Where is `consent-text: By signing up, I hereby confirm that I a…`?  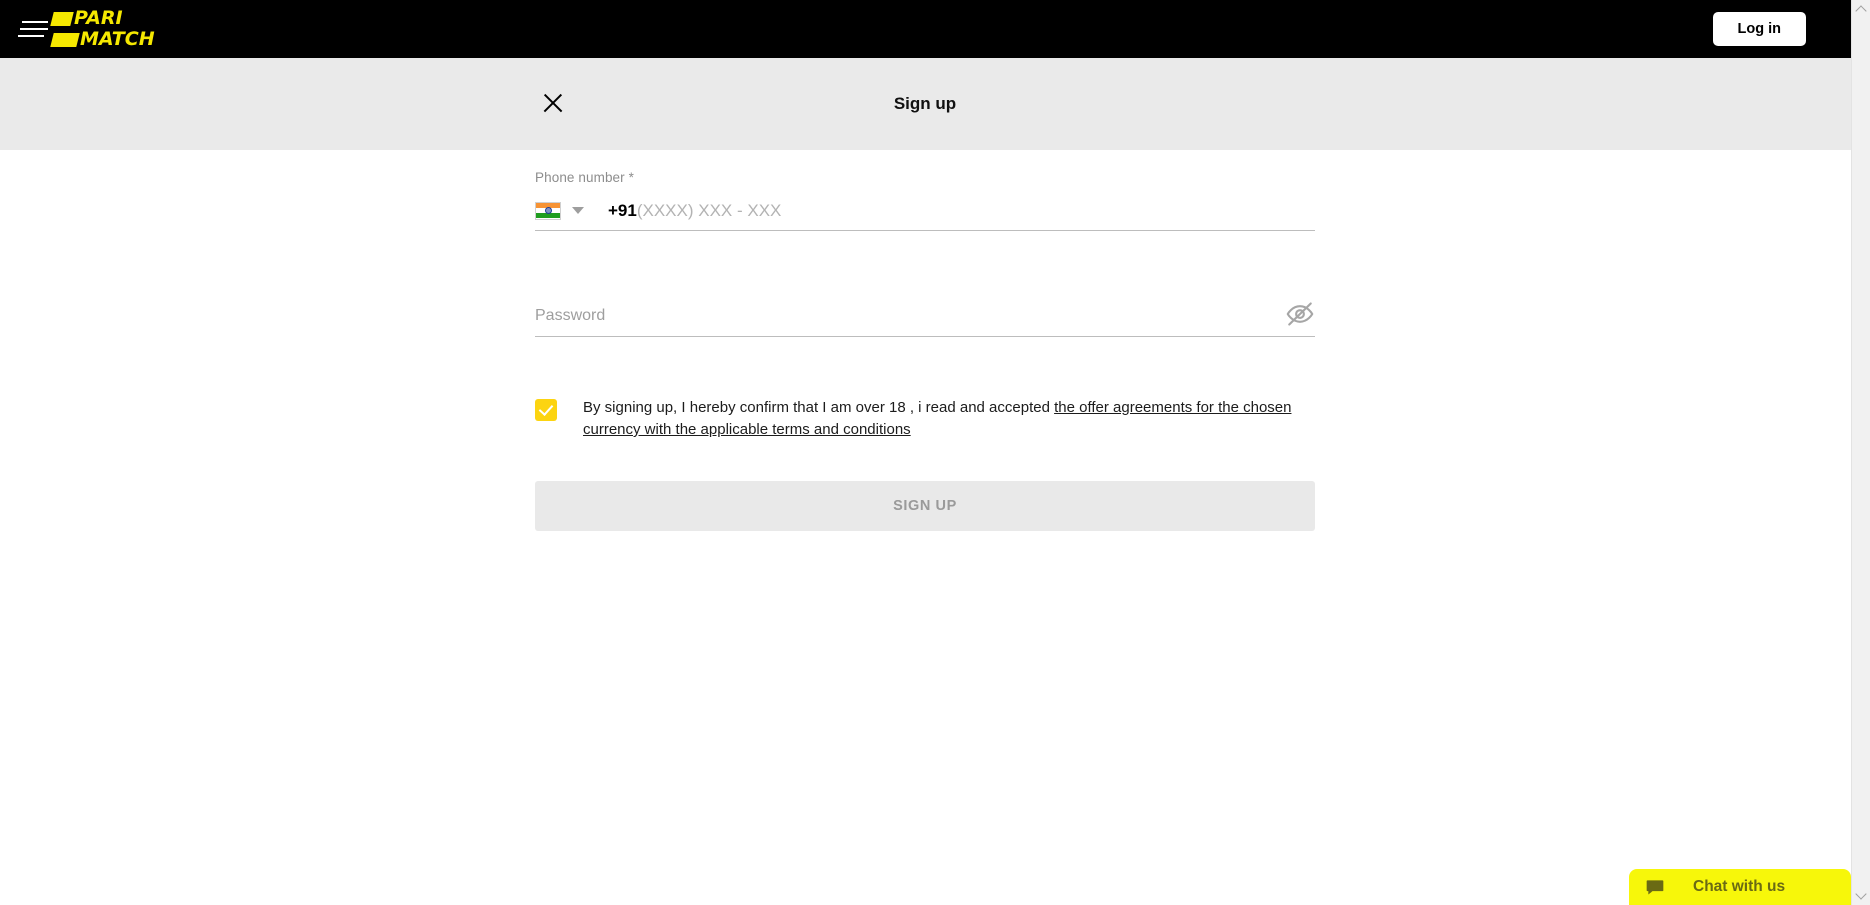
consent-text: By signing up, I hereby confirm that I a… is located at coordinates (949, 419).